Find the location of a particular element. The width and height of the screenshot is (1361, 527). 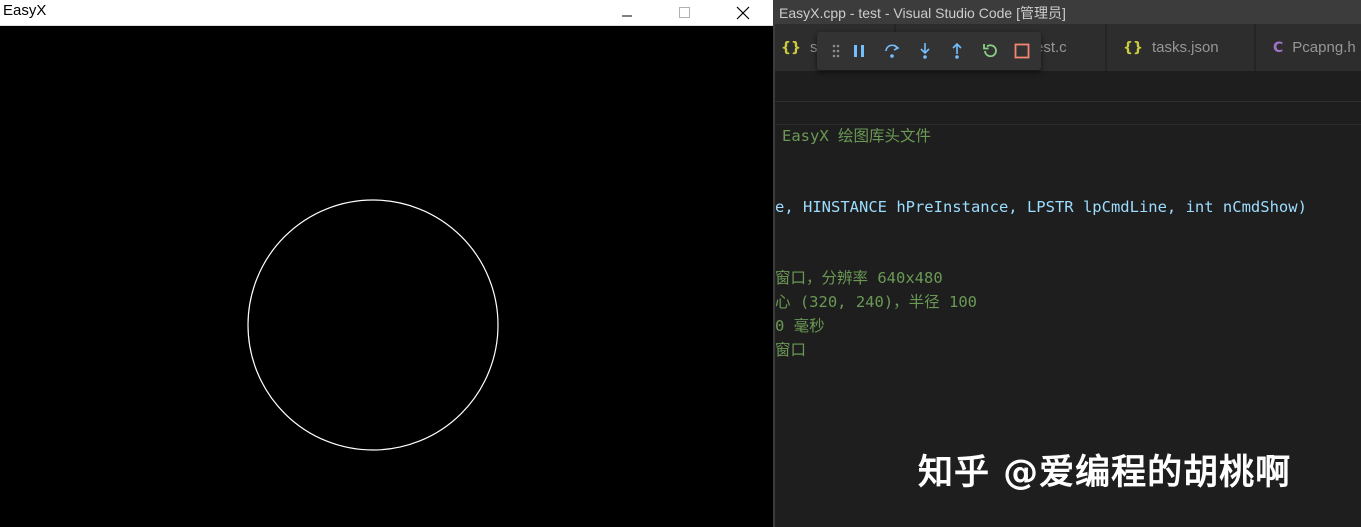

stop-button is located at coordinates (1022, 51).